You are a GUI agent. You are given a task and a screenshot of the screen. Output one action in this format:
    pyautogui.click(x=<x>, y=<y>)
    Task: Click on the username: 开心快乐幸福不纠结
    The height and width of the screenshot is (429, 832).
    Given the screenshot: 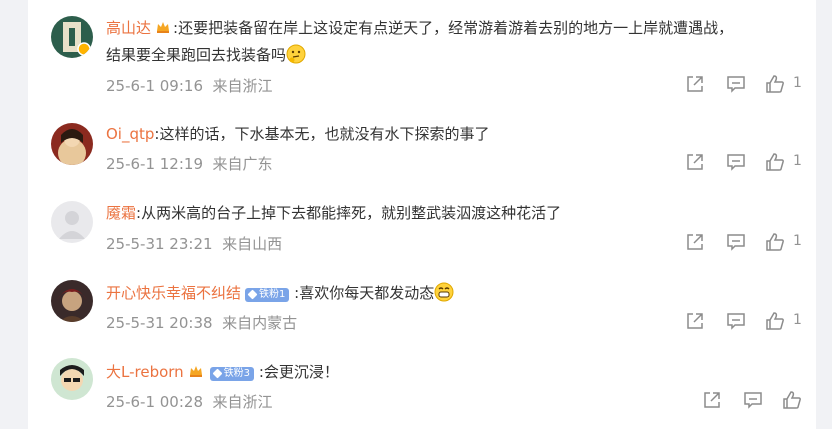 What is the action you would take?
    pyautogui.click(x=173, y=293)
    